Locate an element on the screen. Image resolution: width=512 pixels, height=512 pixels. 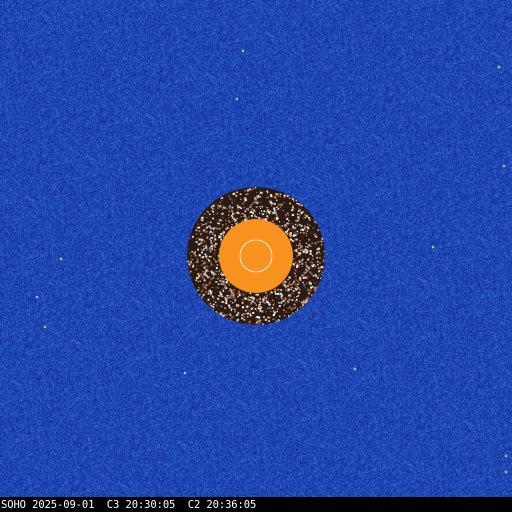
caption-text: SOHO 2025-09-01 C3 20:30:05 C2 20:36:05 is located at coordinates (128, 505).